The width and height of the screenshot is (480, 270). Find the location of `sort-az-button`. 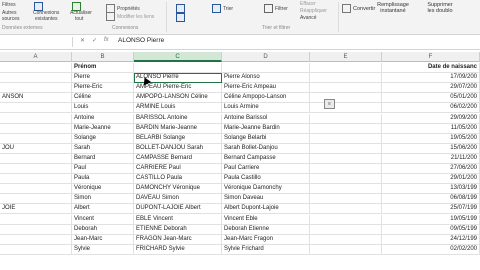

sort-az-button is located at coordinates (181, 8).